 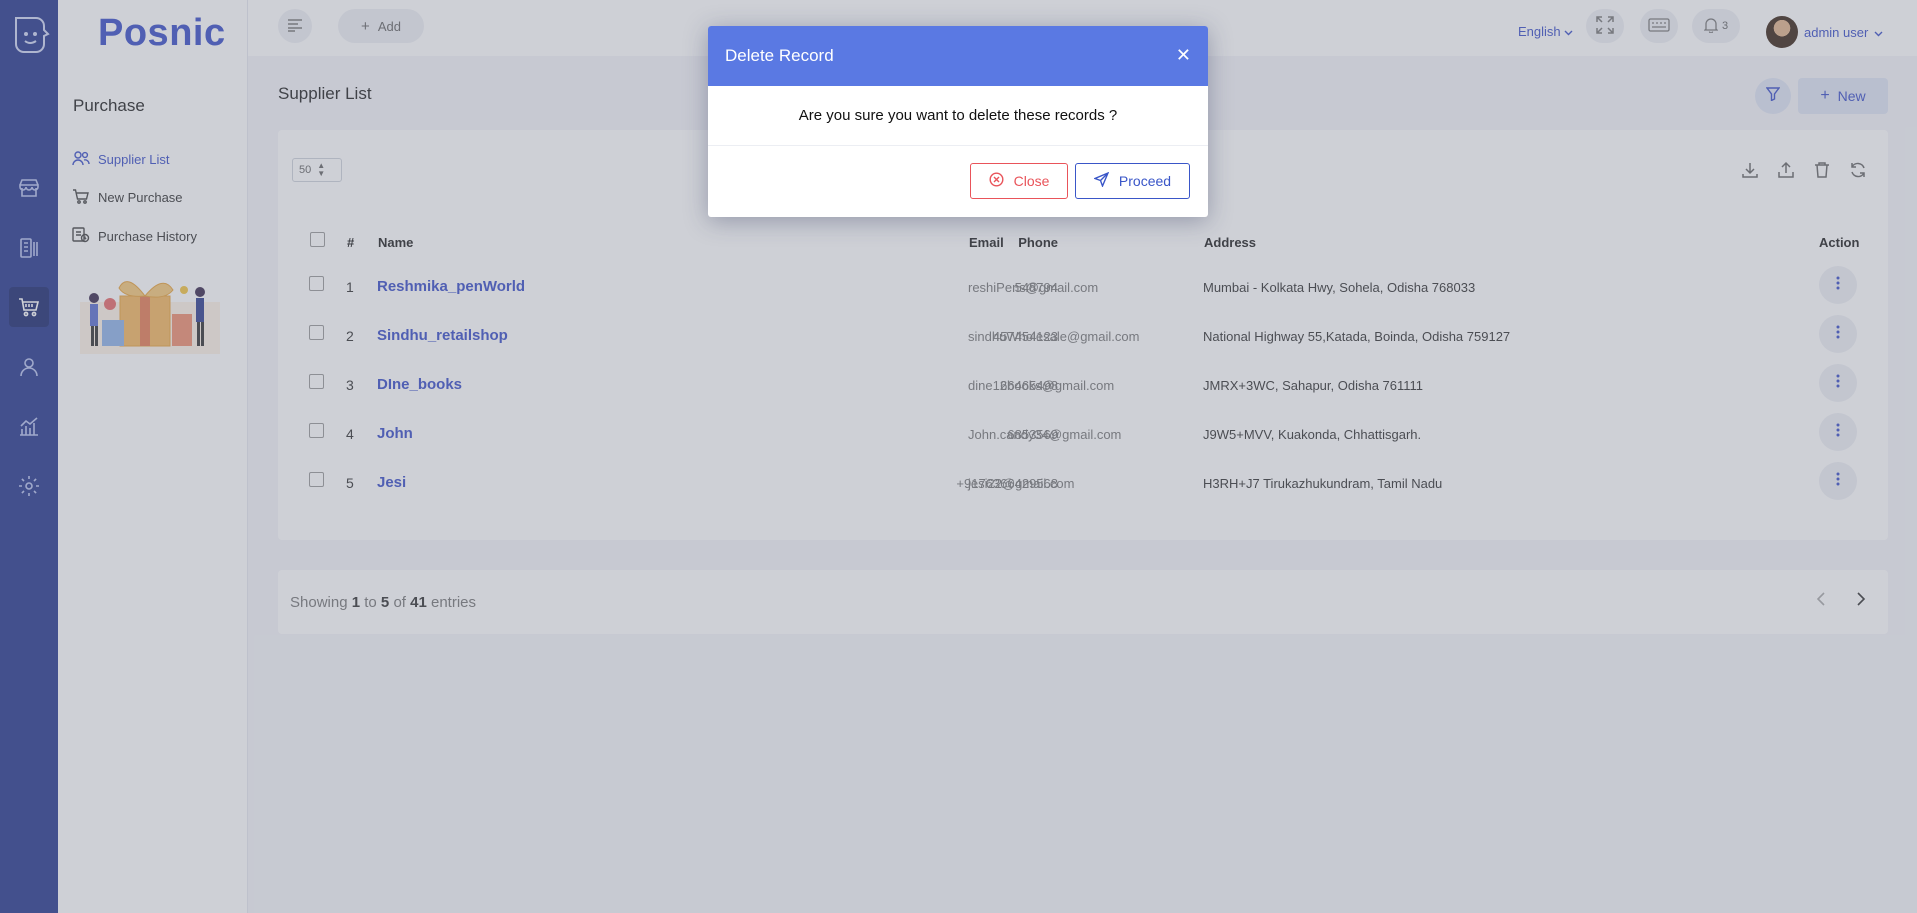 I want to click on proceed-button-label: Proceed, so click(x=1145, y=181).